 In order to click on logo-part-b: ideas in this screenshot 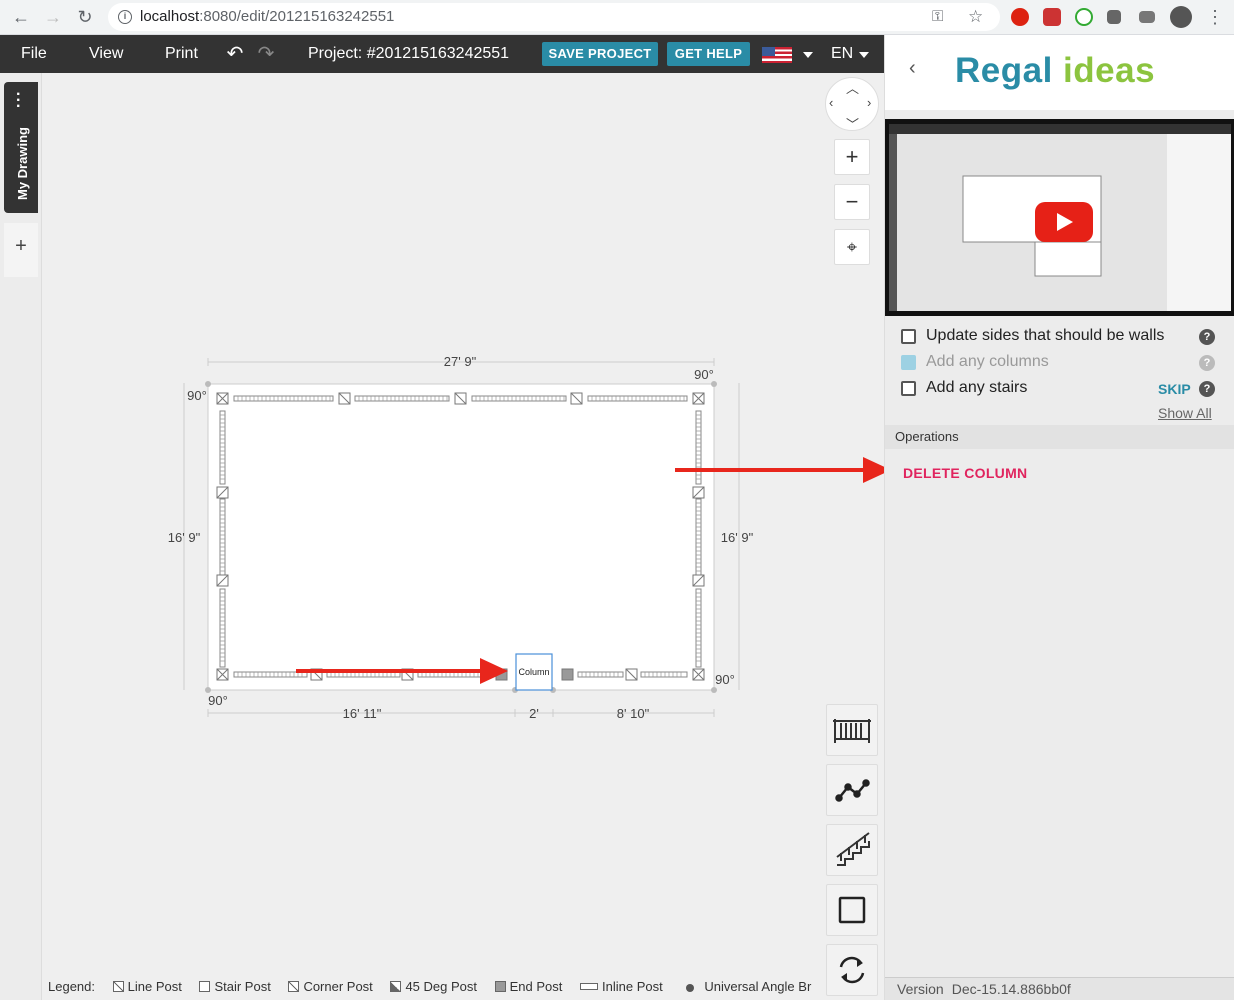, I will do `click(1109, 70)`.